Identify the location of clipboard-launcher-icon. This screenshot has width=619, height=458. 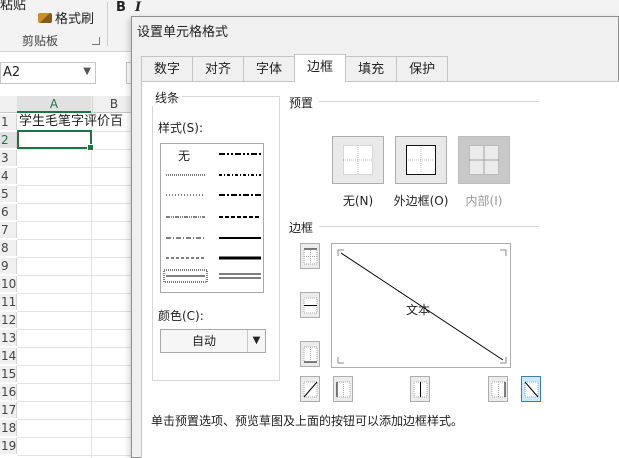
(96, 41).